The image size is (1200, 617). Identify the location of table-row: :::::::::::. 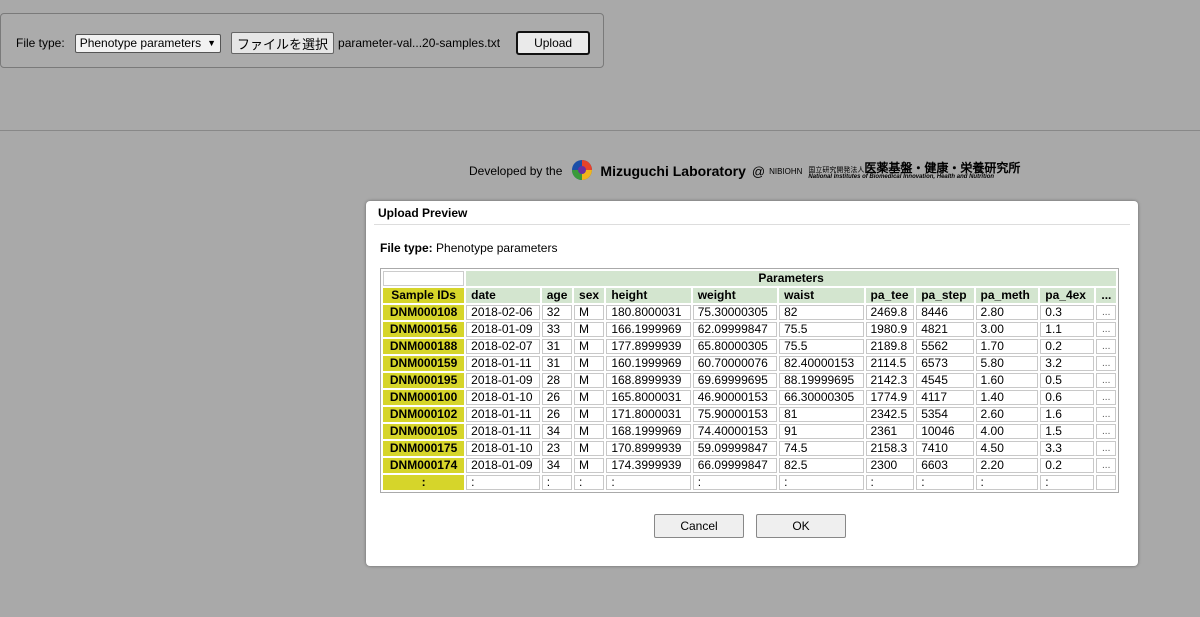
(749, 482).